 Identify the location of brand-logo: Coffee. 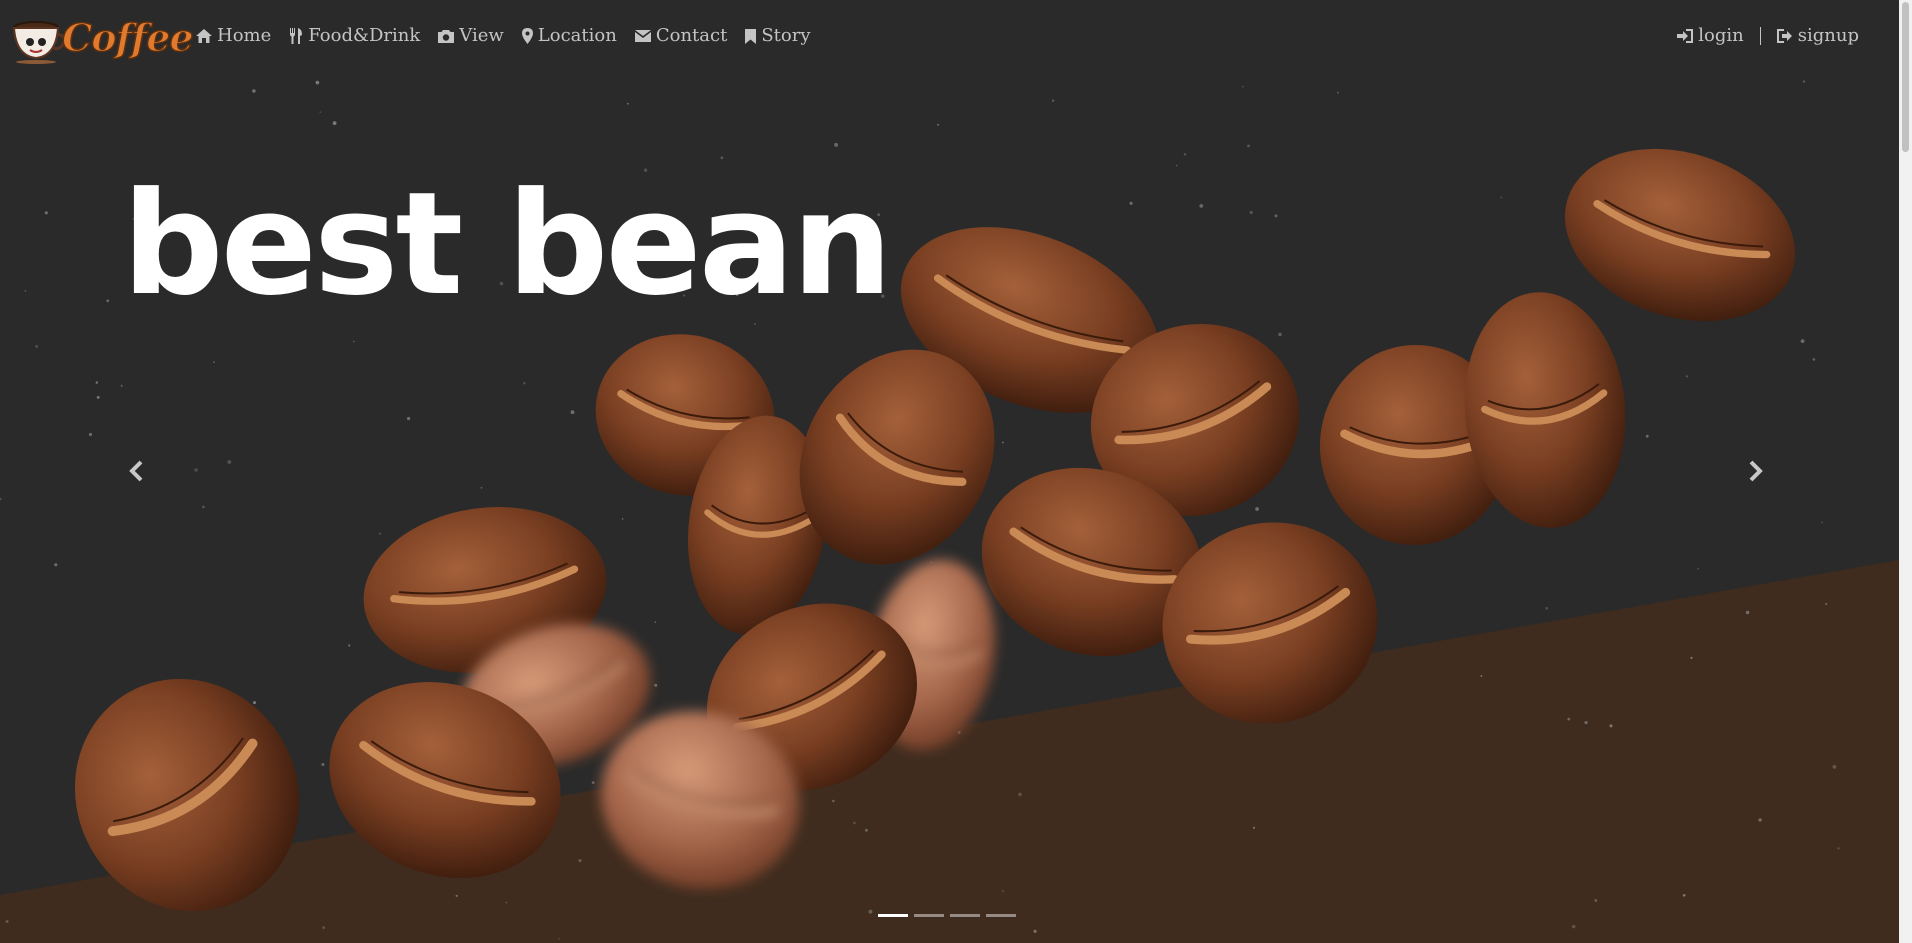
(102, 37).